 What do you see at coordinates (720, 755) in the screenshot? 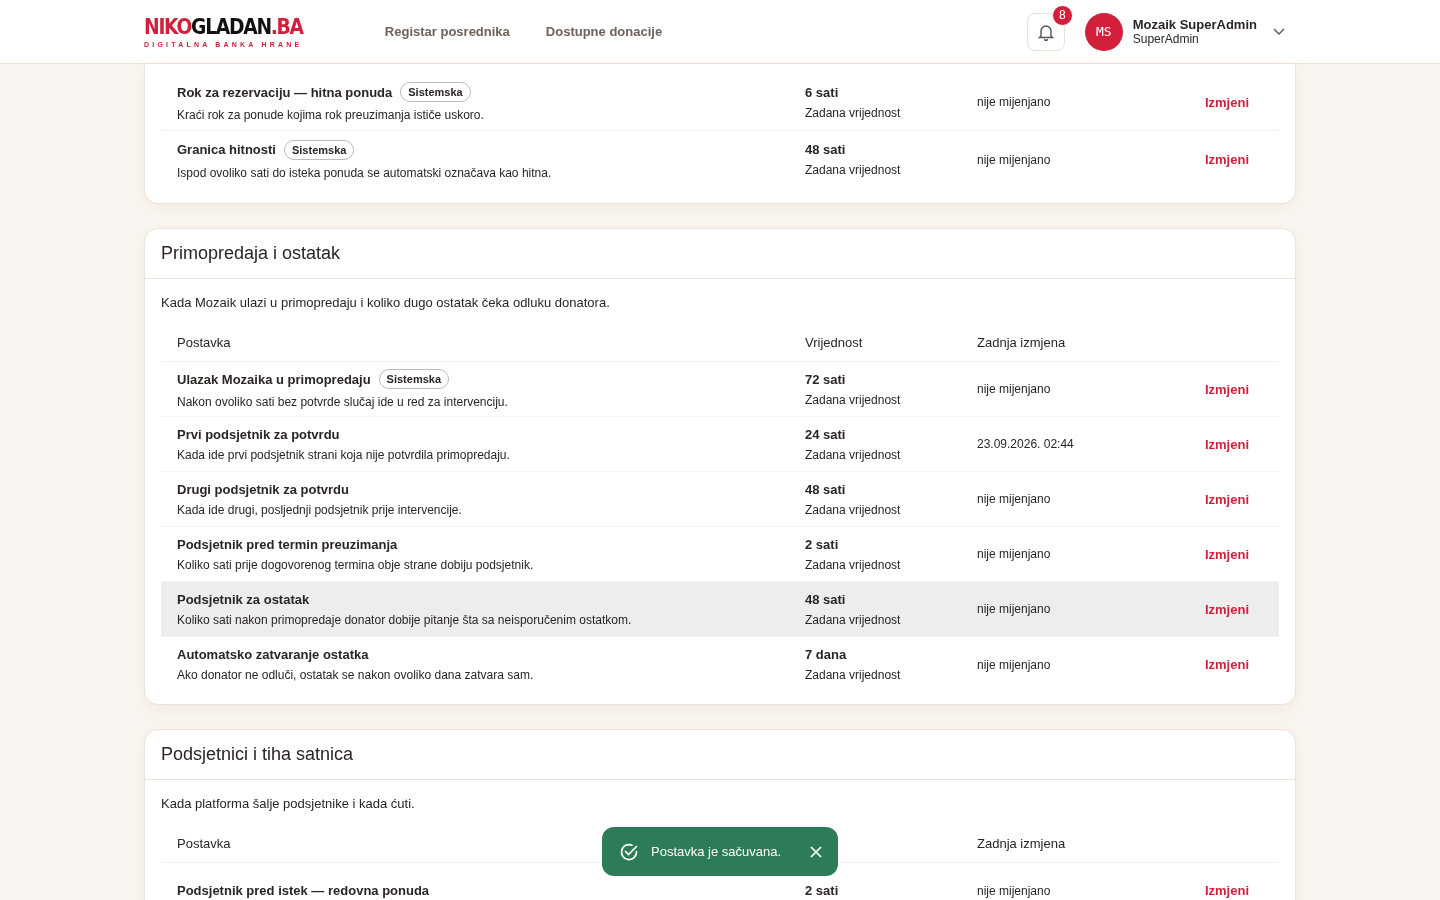
I see `card-title: Podsjetnici i tiha satnica` at bounding box center [720, 755].